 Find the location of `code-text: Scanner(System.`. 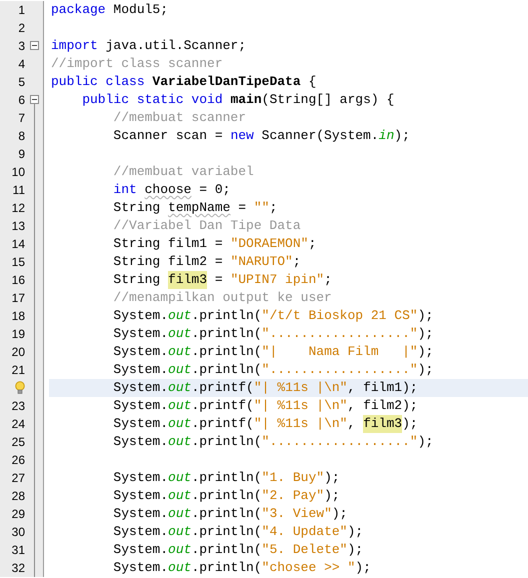

code-text: Scanner(System. is located at coordinates (319, 136).